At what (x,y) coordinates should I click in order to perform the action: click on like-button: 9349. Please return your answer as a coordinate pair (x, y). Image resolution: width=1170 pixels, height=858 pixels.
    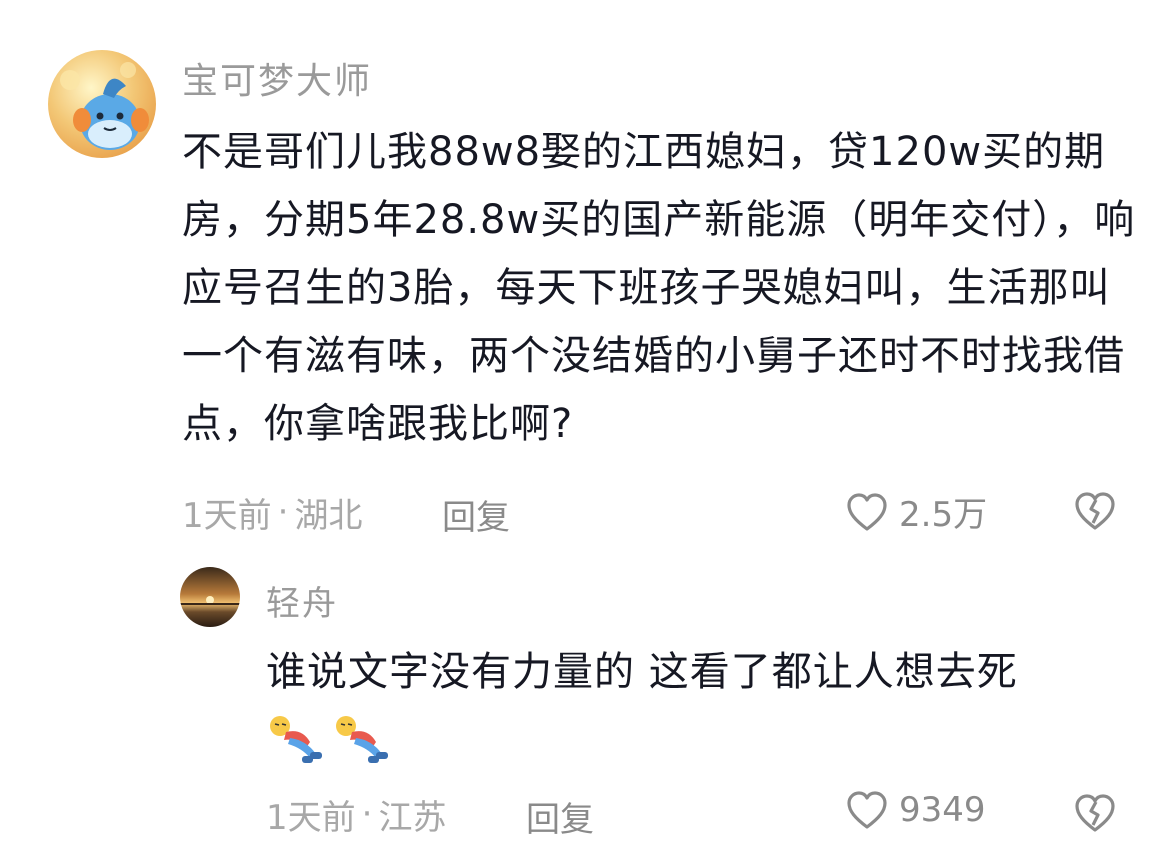
    Looking at the image, I should click on (915, 810).